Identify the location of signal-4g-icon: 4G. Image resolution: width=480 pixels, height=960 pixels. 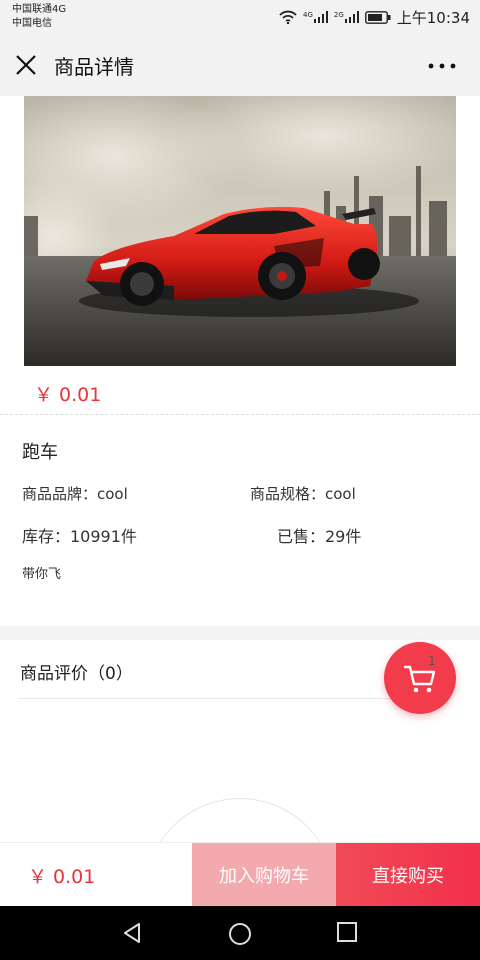
(315, 17).